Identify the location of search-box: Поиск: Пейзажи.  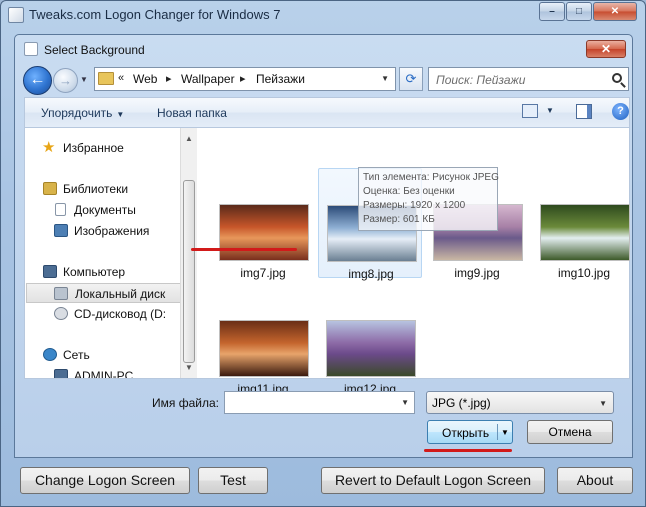
(528, 79).